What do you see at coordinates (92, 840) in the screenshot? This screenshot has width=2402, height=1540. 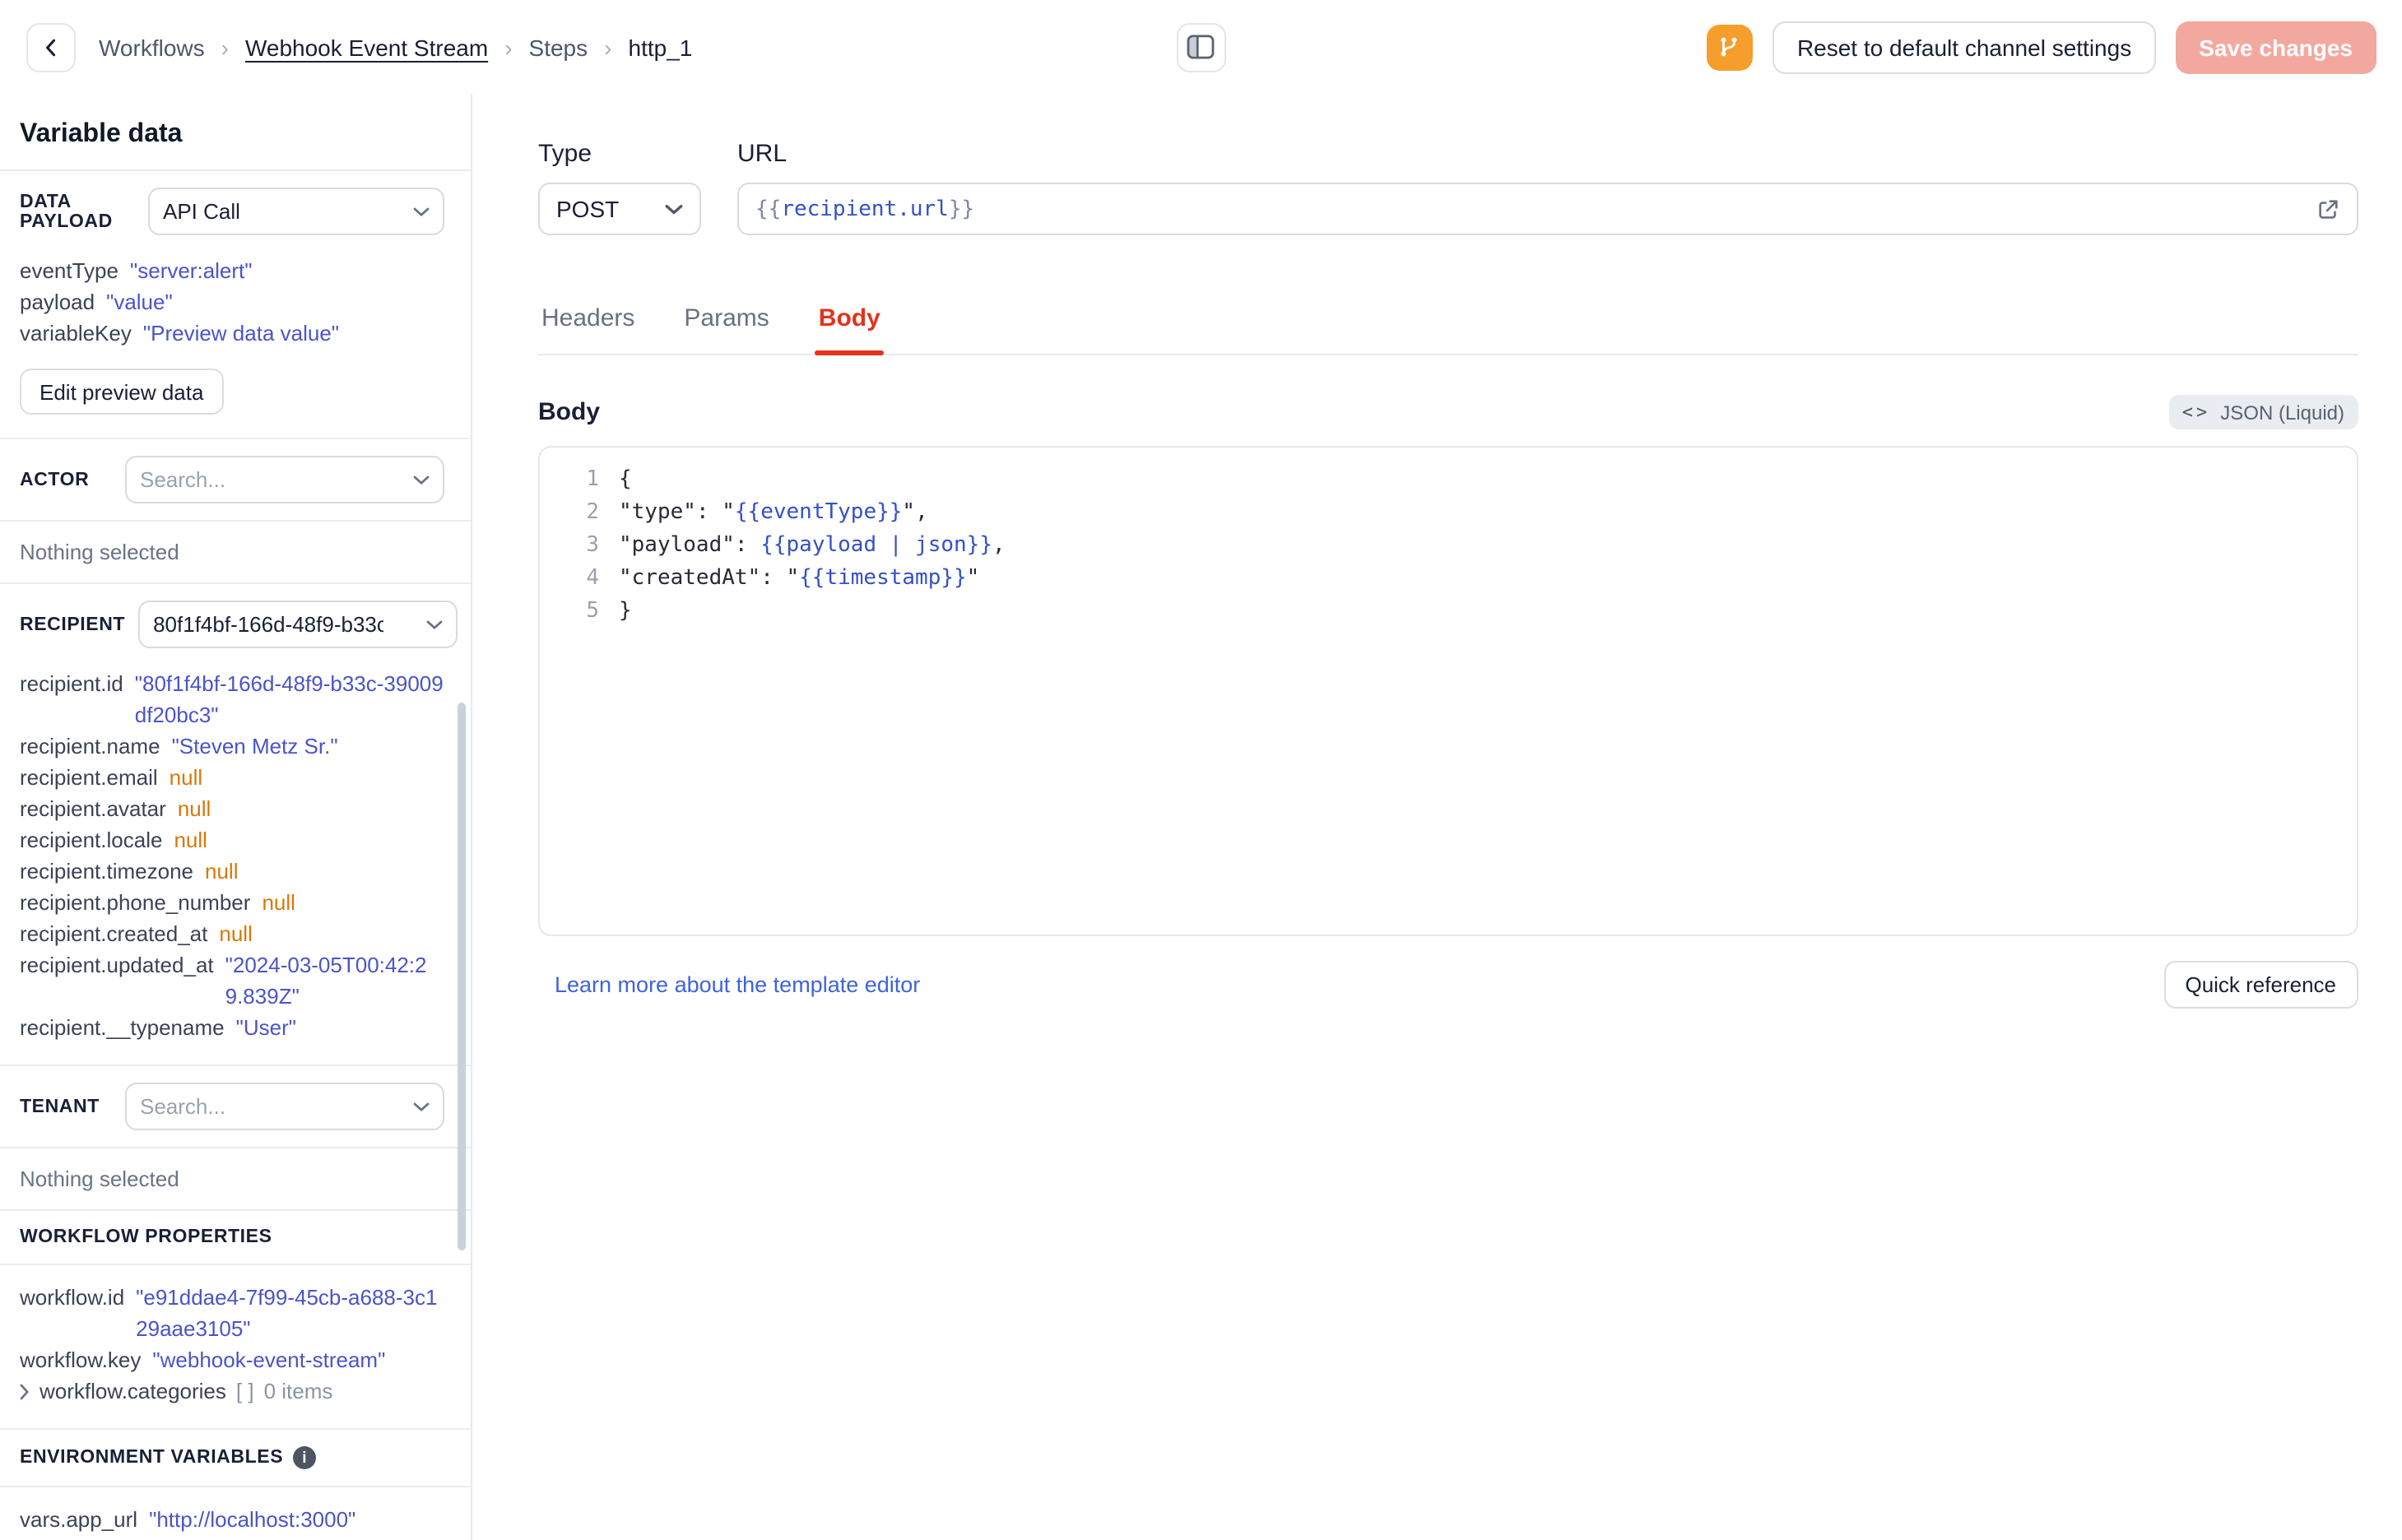 I see `variable-key: recipient.locale` at bounding box center [92, 840].